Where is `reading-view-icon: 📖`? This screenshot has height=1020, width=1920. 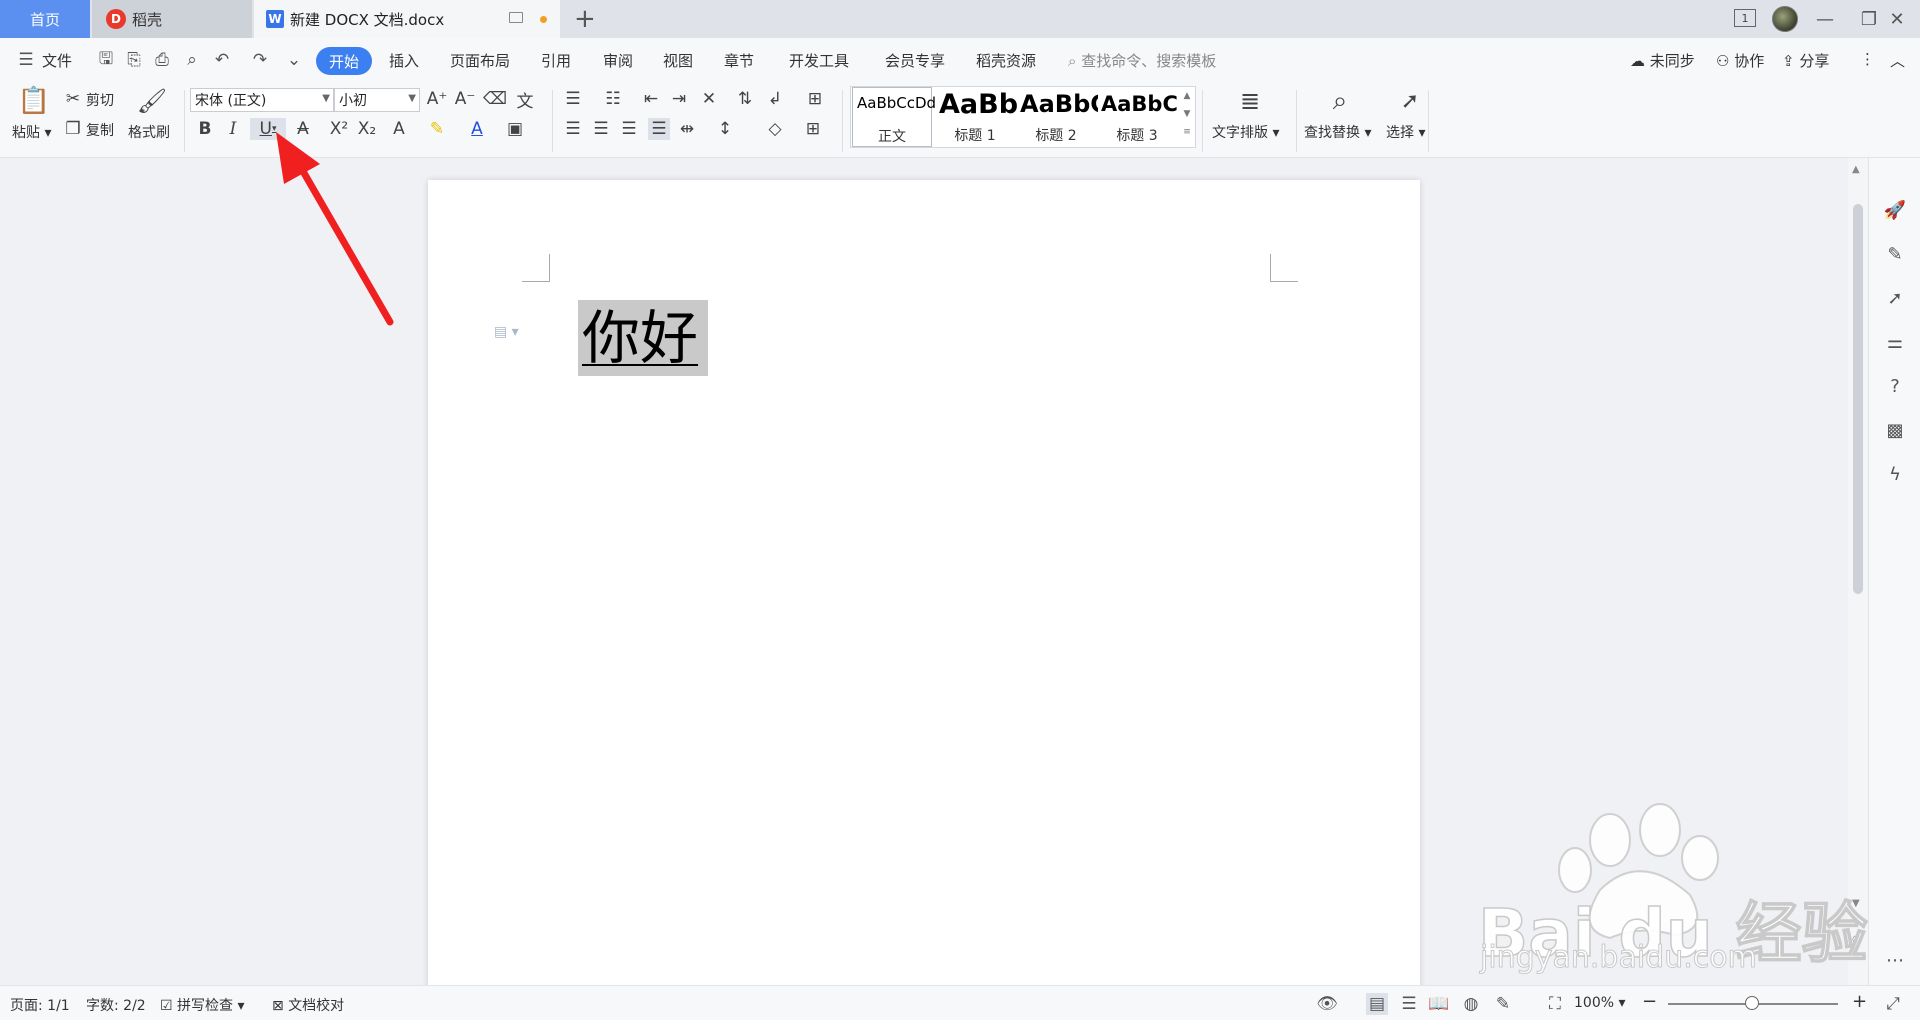
reading-view-icon: 📖 is located at coordinates (1439, 1004).